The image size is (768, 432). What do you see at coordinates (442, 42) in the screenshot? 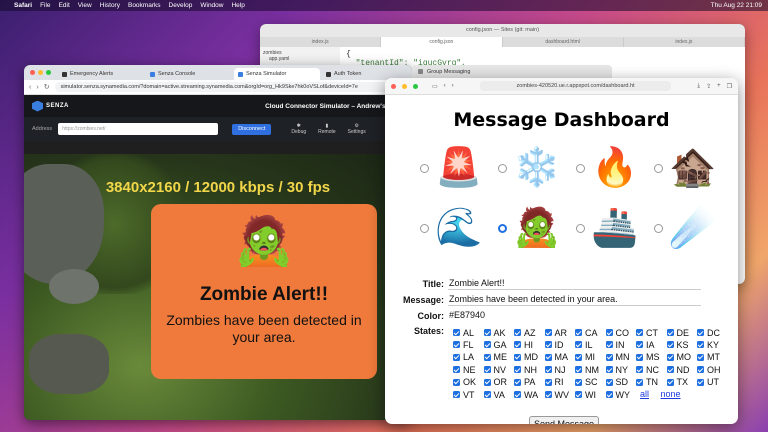
I see `editor-tab: config.json` at bounding box center [442, 42].